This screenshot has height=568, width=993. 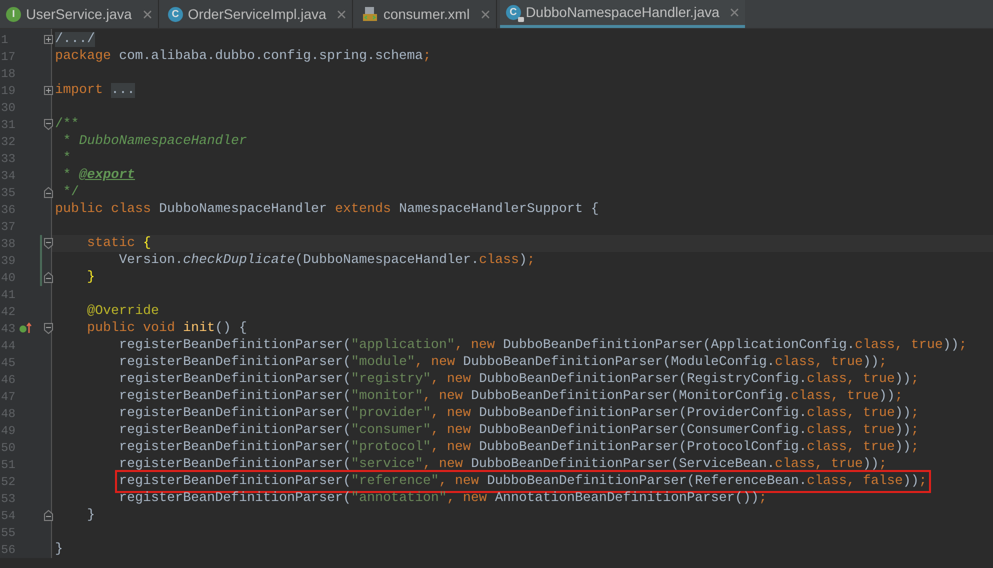 I want to click on code-line: * DubboNamespaceHandler, so click(x=155, y=141).